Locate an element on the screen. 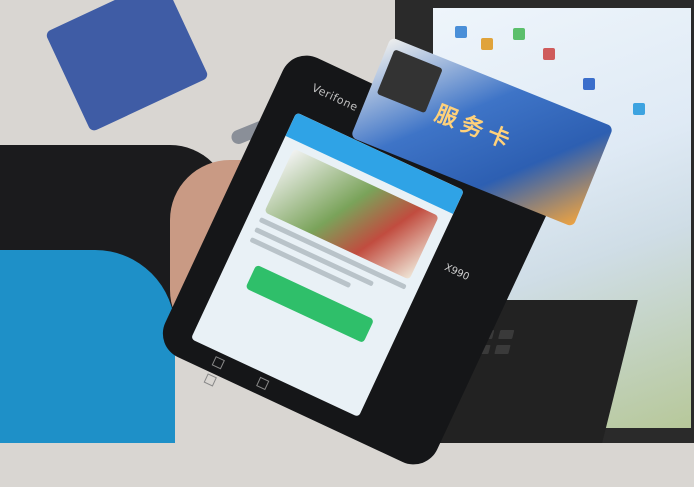 The height and width of the screenshot is (487, 694). device-brand: Verifone is located at coordinates (335, 98).